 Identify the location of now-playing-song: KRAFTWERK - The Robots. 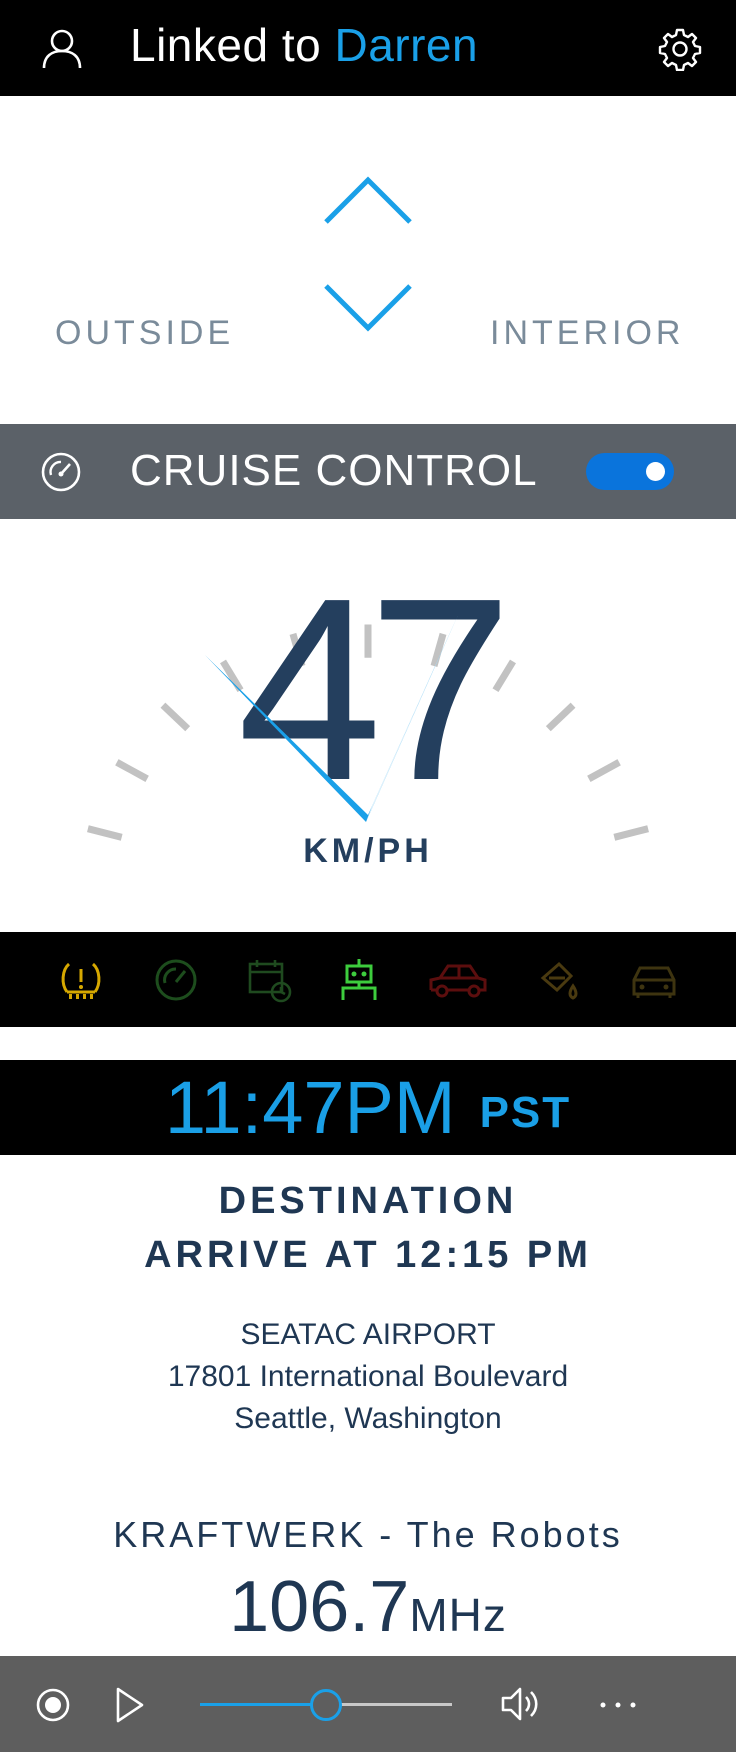
(368, 1534).